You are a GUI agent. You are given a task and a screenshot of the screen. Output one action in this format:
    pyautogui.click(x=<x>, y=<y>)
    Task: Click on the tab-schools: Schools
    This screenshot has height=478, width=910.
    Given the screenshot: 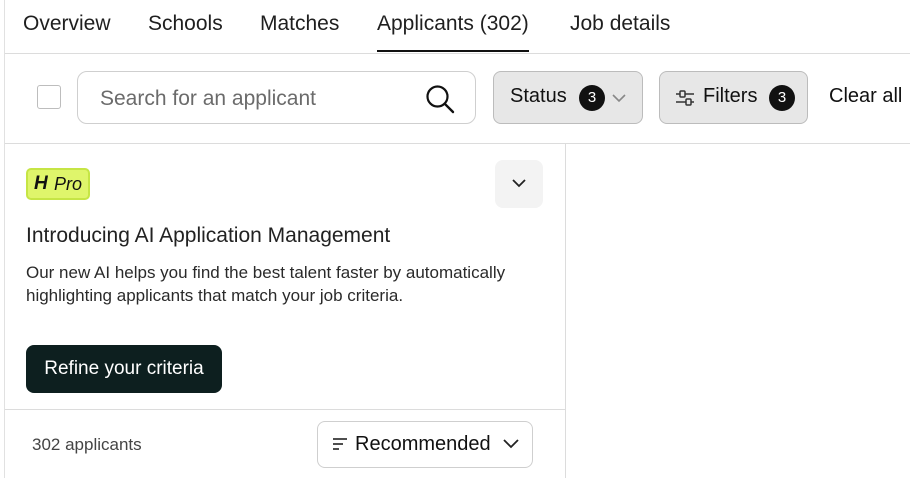 What is the action you would take?
    pyautogui.click(x=185, y=24)
    